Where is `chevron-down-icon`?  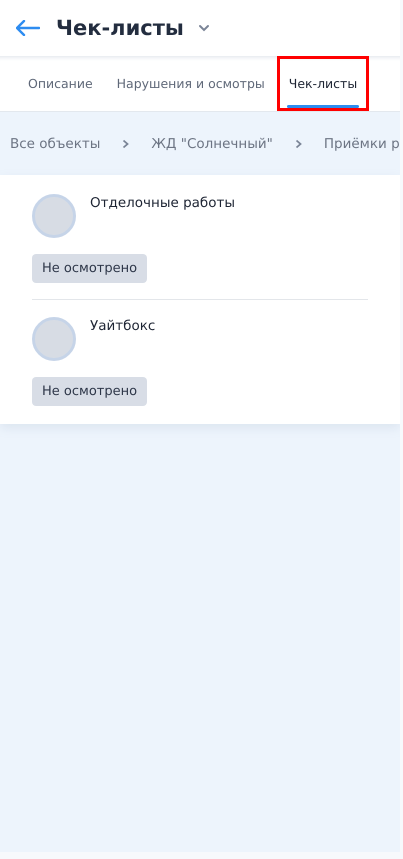 chevron-down-icon is located at coordinates (204, 28).